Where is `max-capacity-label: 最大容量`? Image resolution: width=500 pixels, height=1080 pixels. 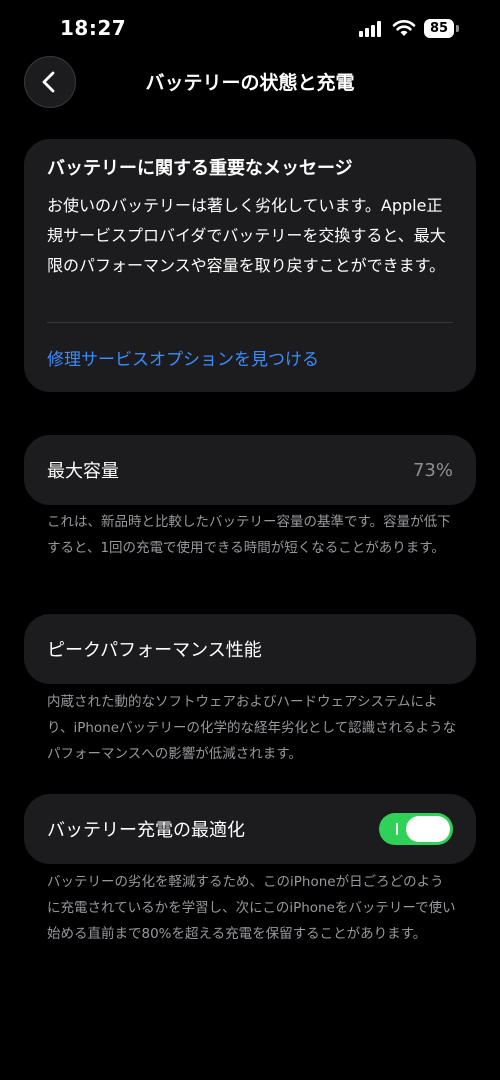
max-capacity-label: 最大容量 is located at coordinates (83, 471).